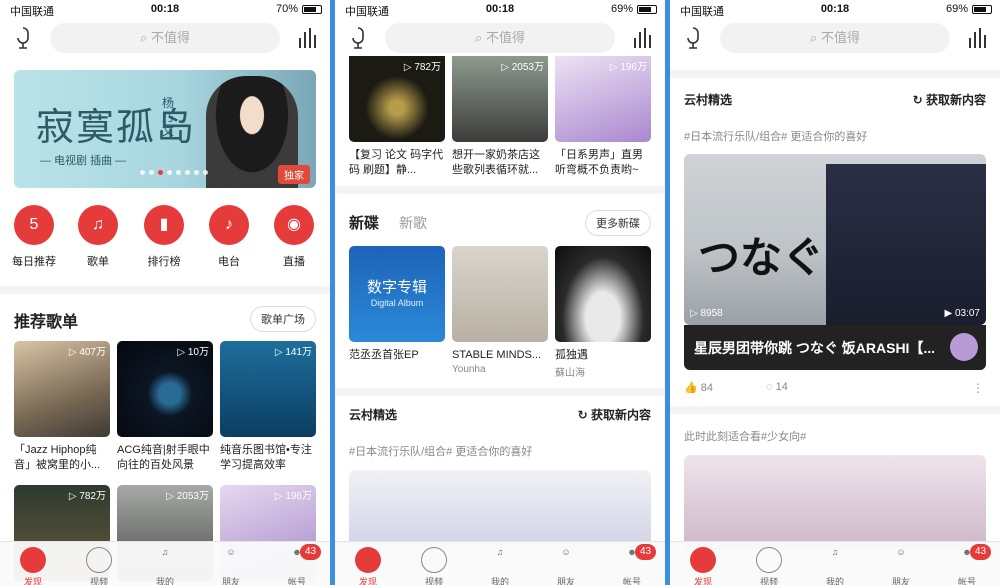 The width and height of the screenshot is (1000, 585). What do you see at coordinates (165, 389) in the screenshot?
I see `playlist-cover: ▷ 10万` at bounding box center [165, 389].